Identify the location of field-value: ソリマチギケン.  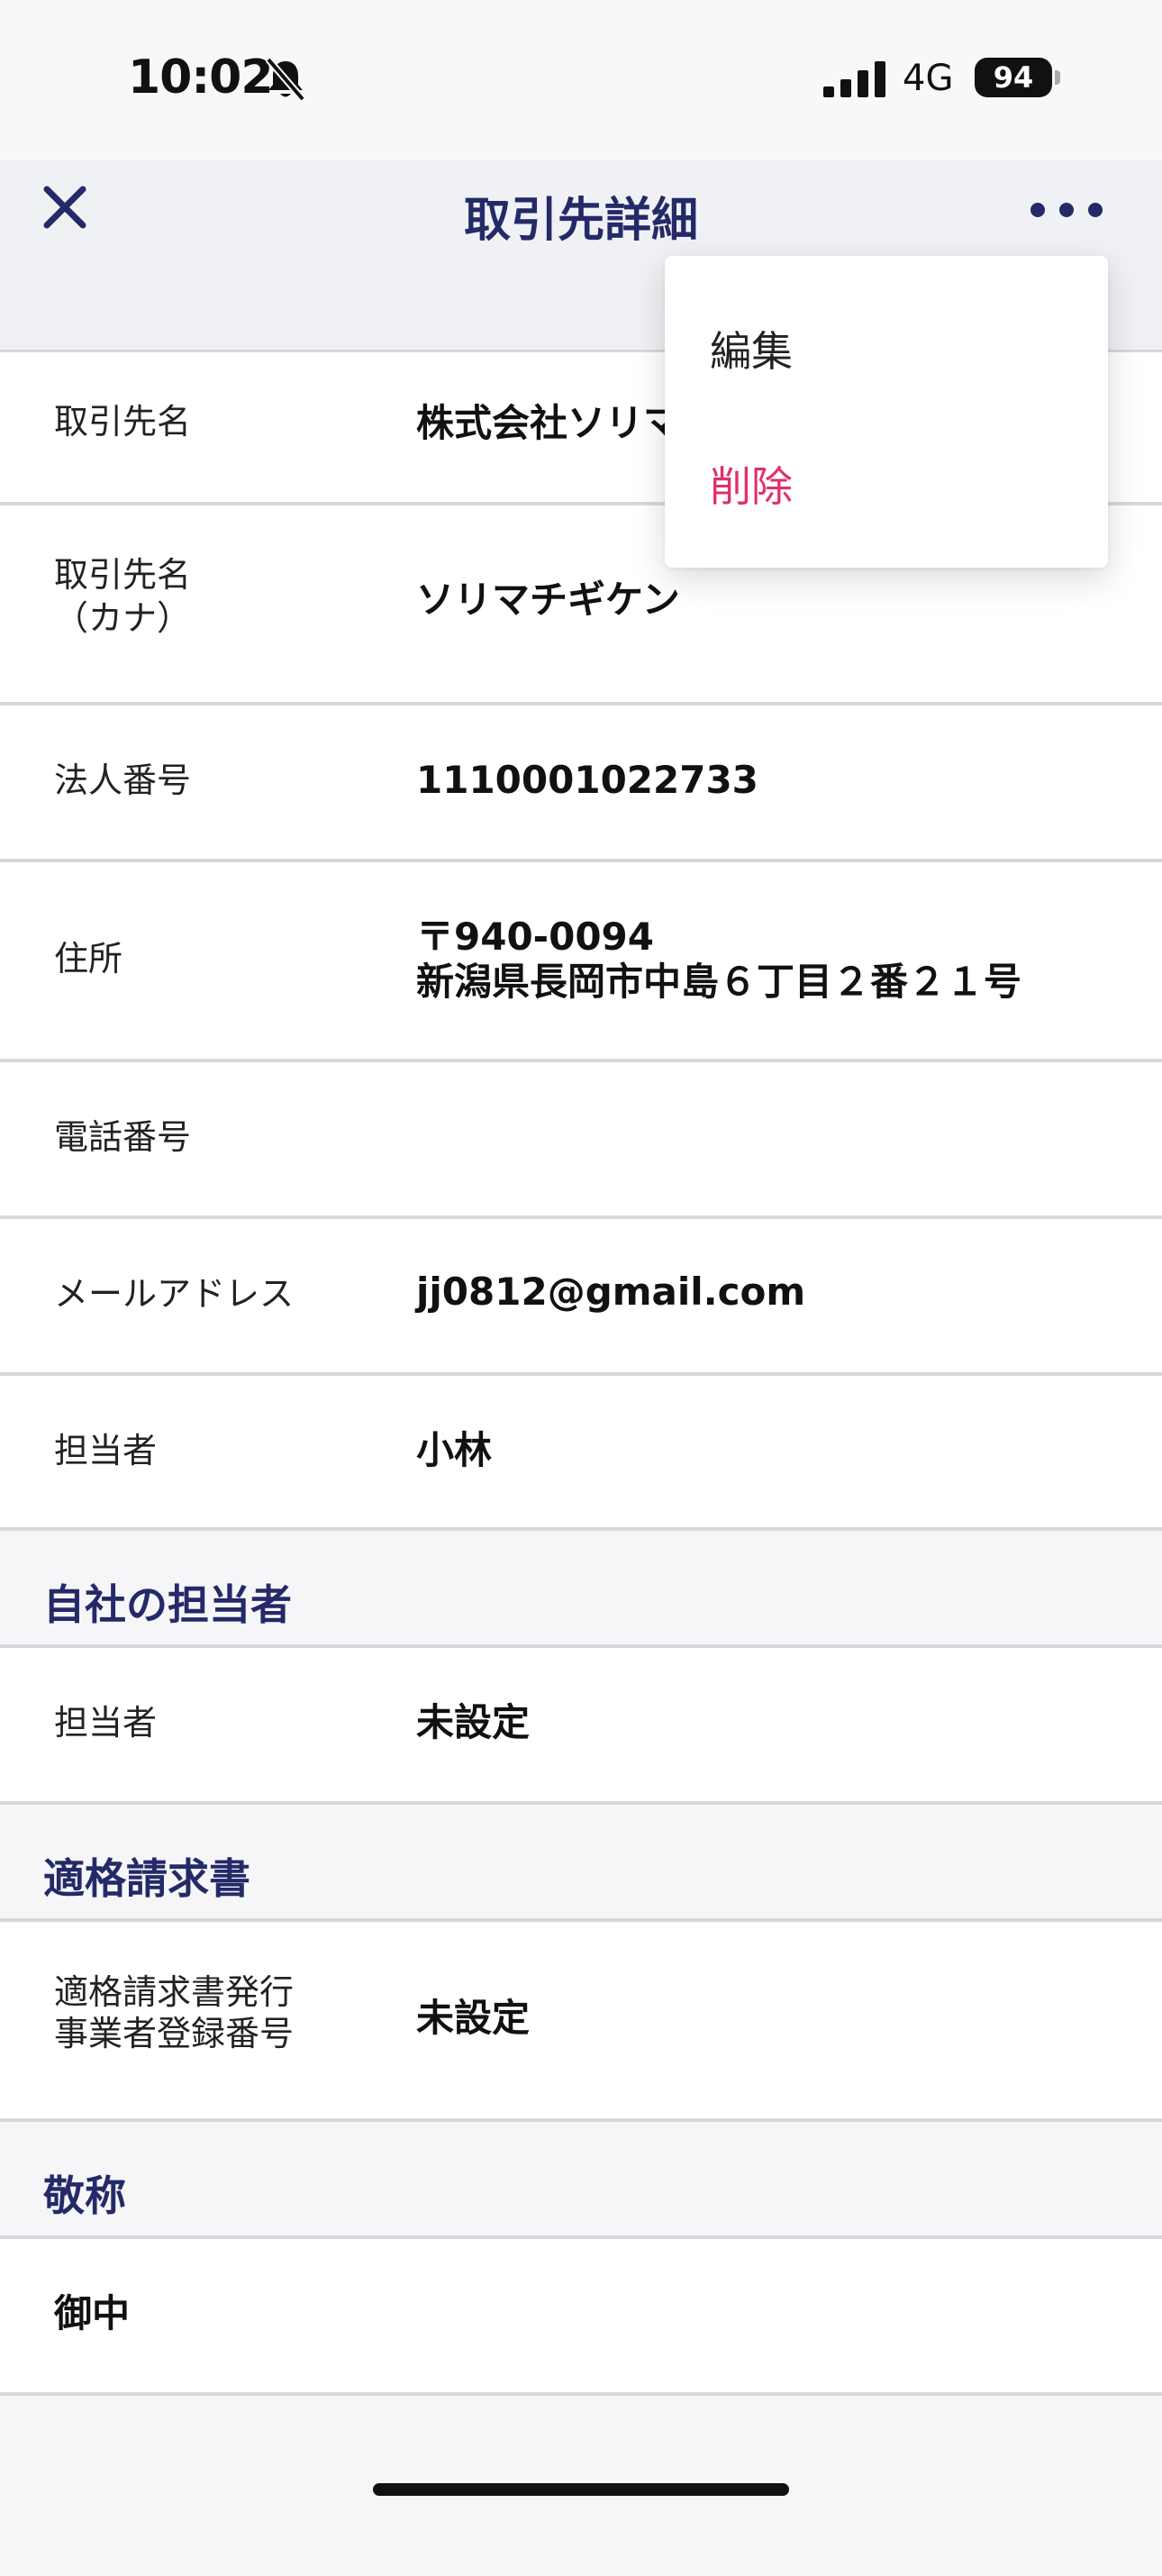
(548, 600).